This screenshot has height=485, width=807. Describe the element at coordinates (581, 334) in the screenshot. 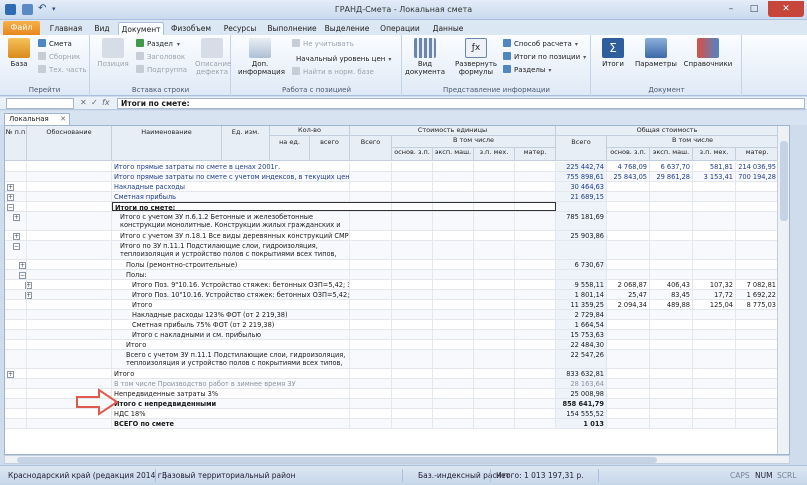

I see `row-total-cell: 15 753,63` at that location.